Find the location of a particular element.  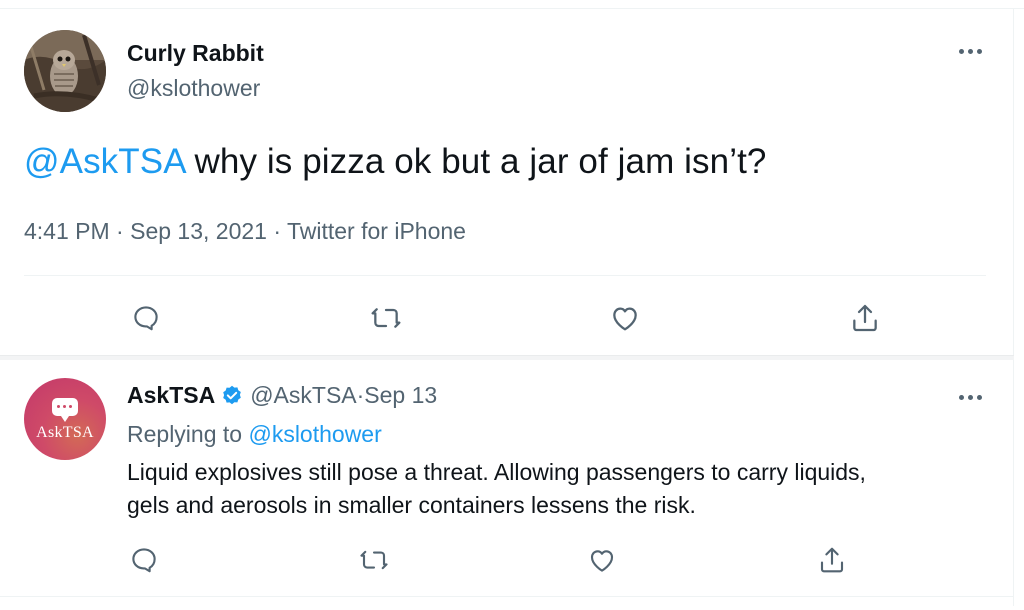

share-button is located at coordinates (865, 318).